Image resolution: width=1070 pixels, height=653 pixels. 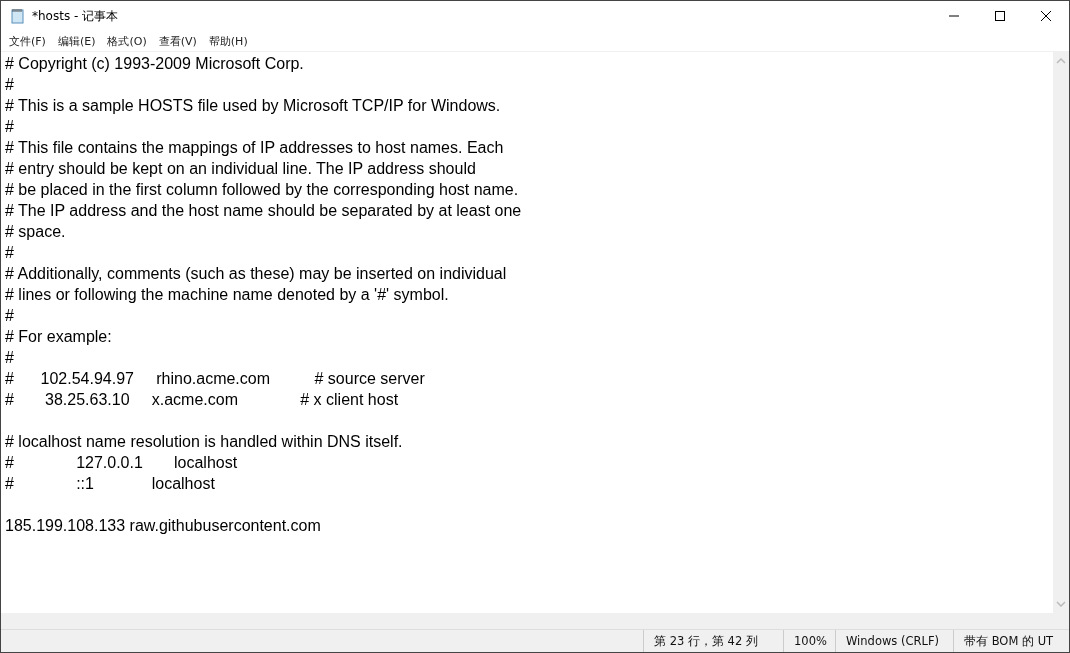 What do you see at coordinates (1061, 604) in the screenshot?
I see `scroll-down-icon` at bounding box center [1061, 604].